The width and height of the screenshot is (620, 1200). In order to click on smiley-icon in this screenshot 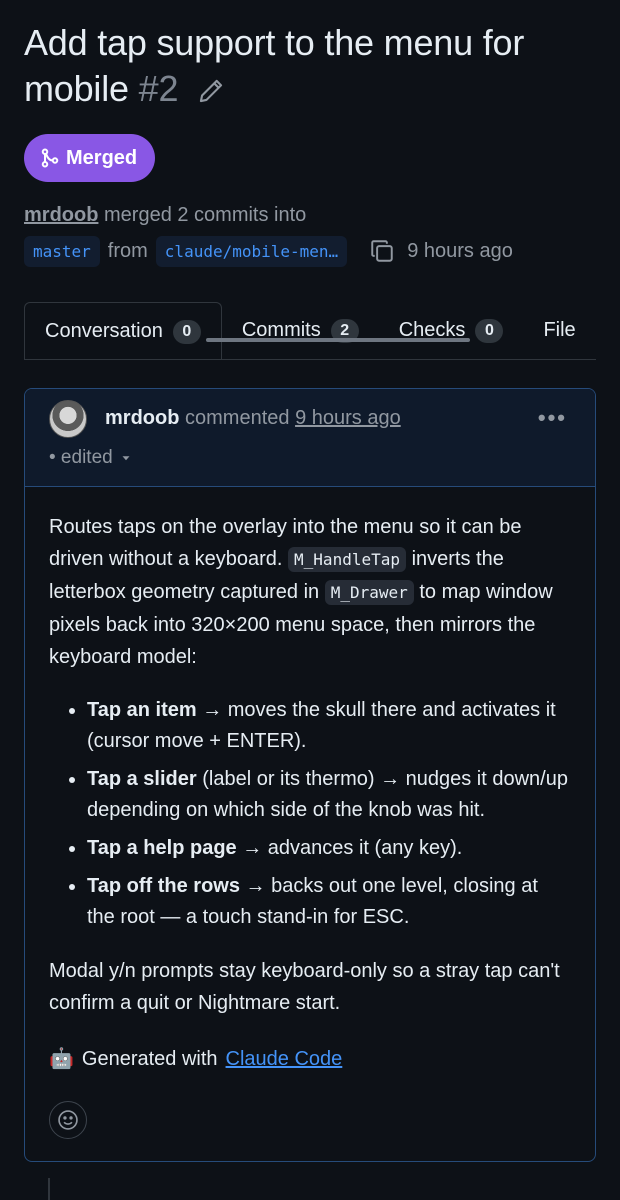, I will do `click(68, 1120)`.